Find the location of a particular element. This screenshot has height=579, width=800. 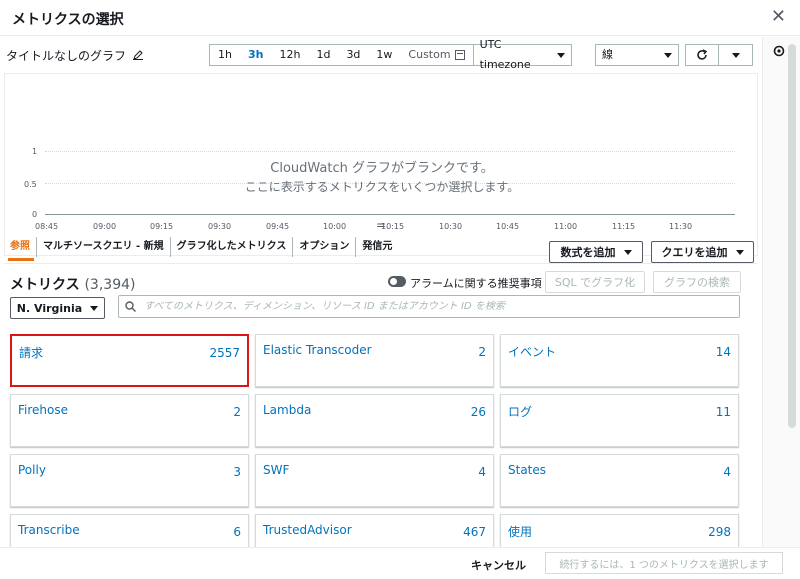

refresh-options-button is located at coordinates (736, 55).